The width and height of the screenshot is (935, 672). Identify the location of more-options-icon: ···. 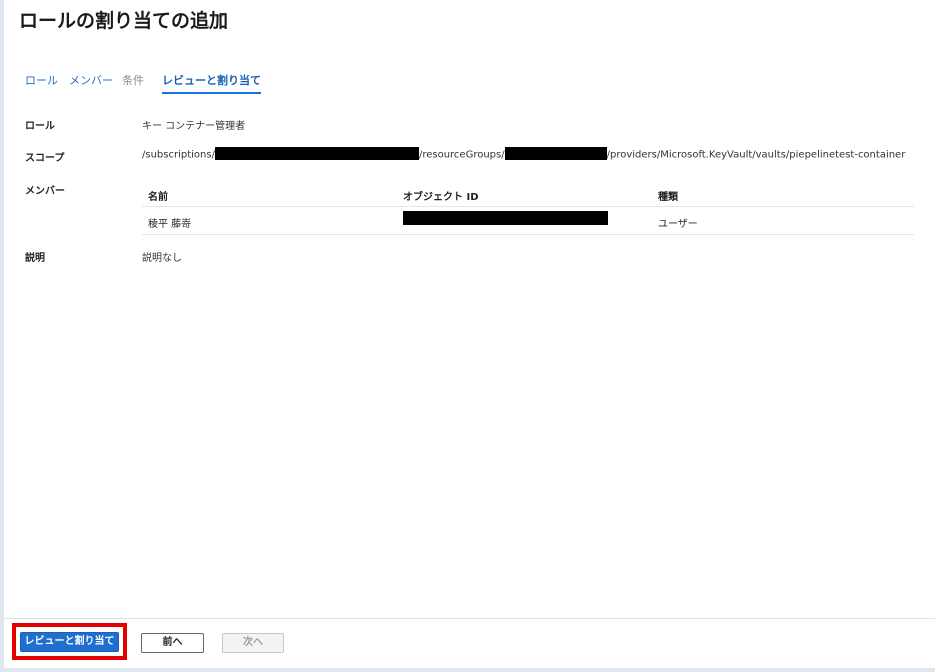
(218, 16).